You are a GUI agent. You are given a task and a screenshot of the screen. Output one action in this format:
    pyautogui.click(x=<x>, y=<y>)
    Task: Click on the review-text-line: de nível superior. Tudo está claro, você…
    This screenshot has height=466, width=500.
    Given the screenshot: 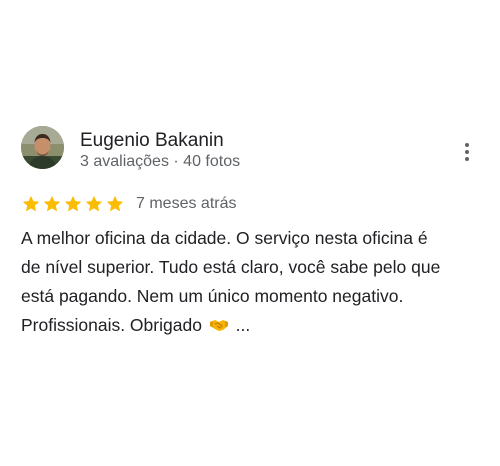 What is the action you would take?
    pyautogui.click(x=231, y=267)
    